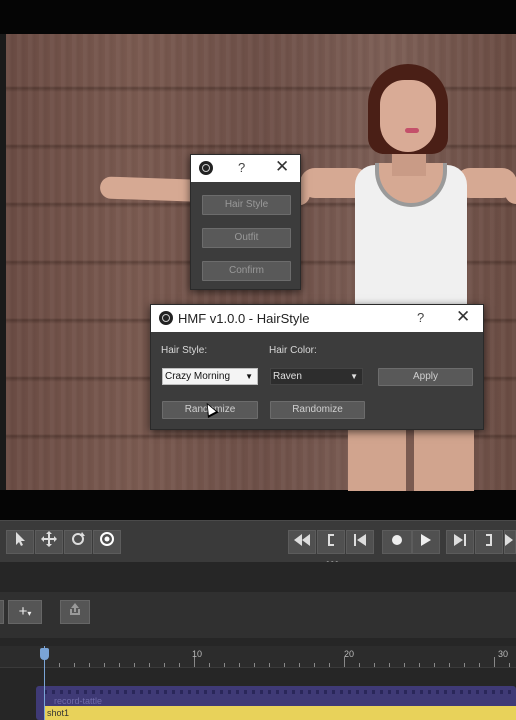 This screenshot has height=720, width=516. What do you see at coordinates (2, 612) in the screenshot?
I see `timeline-left-button` at bounding box center [2, 612].